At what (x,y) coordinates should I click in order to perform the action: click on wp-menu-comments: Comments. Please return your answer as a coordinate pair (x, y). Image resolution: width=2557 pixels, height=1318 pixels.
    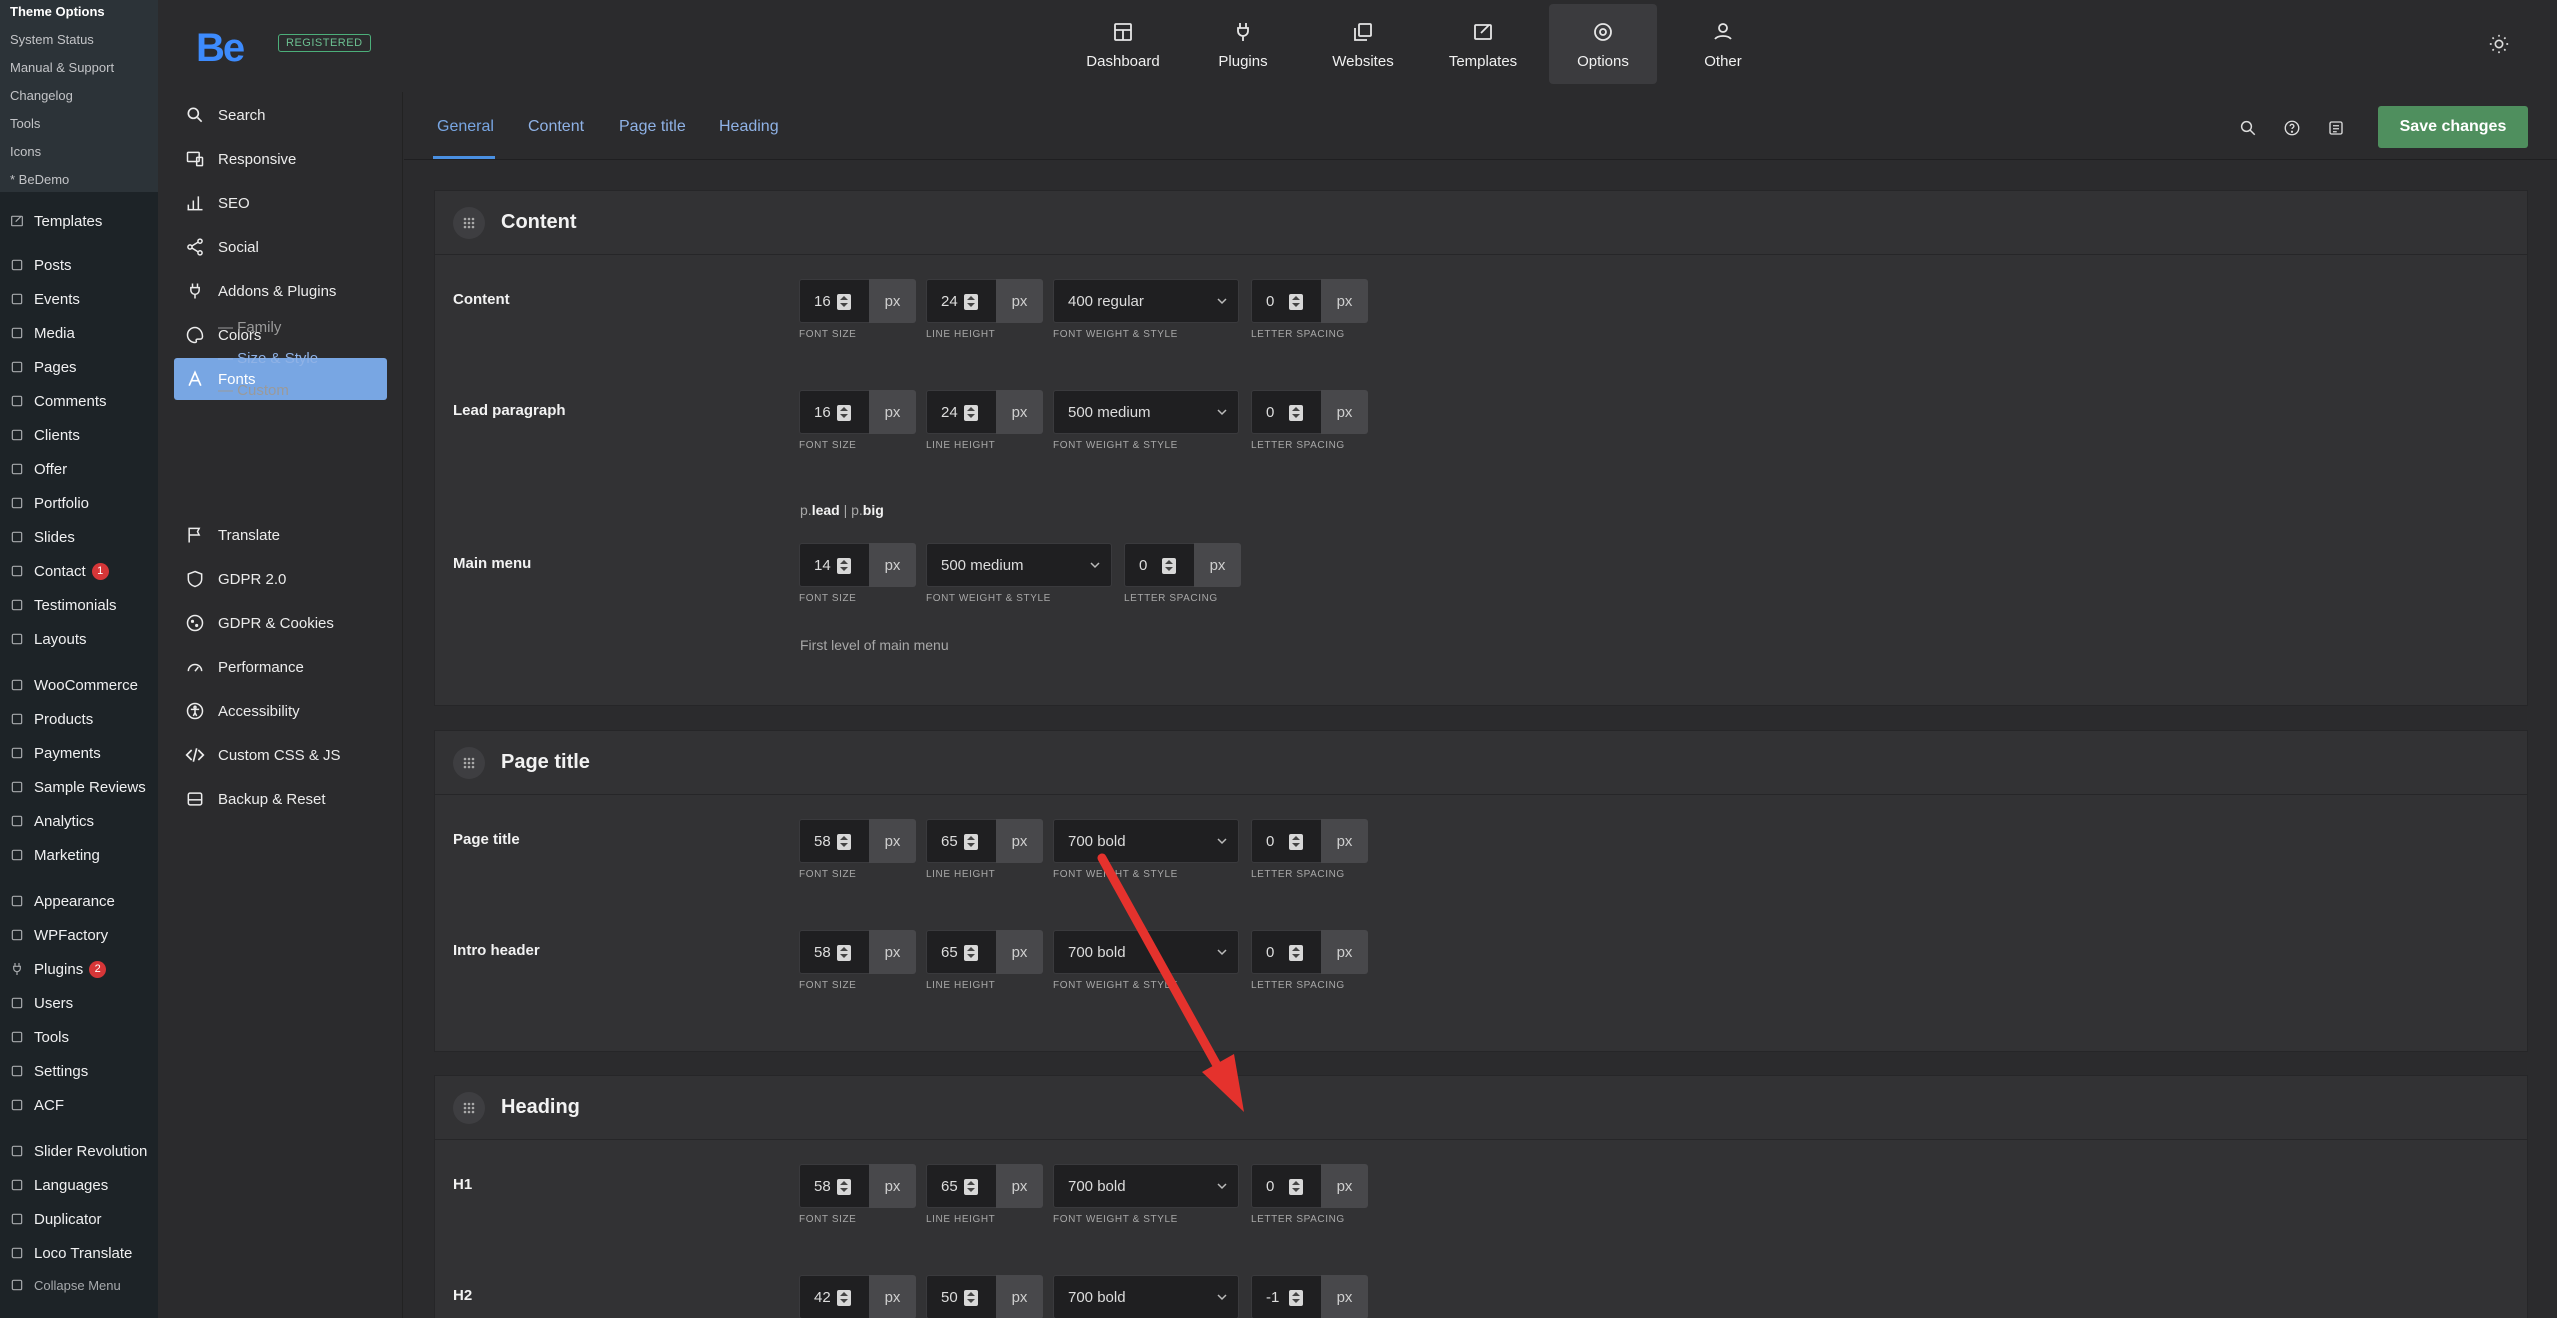
    Looking at the image, I should click on (83, 401).